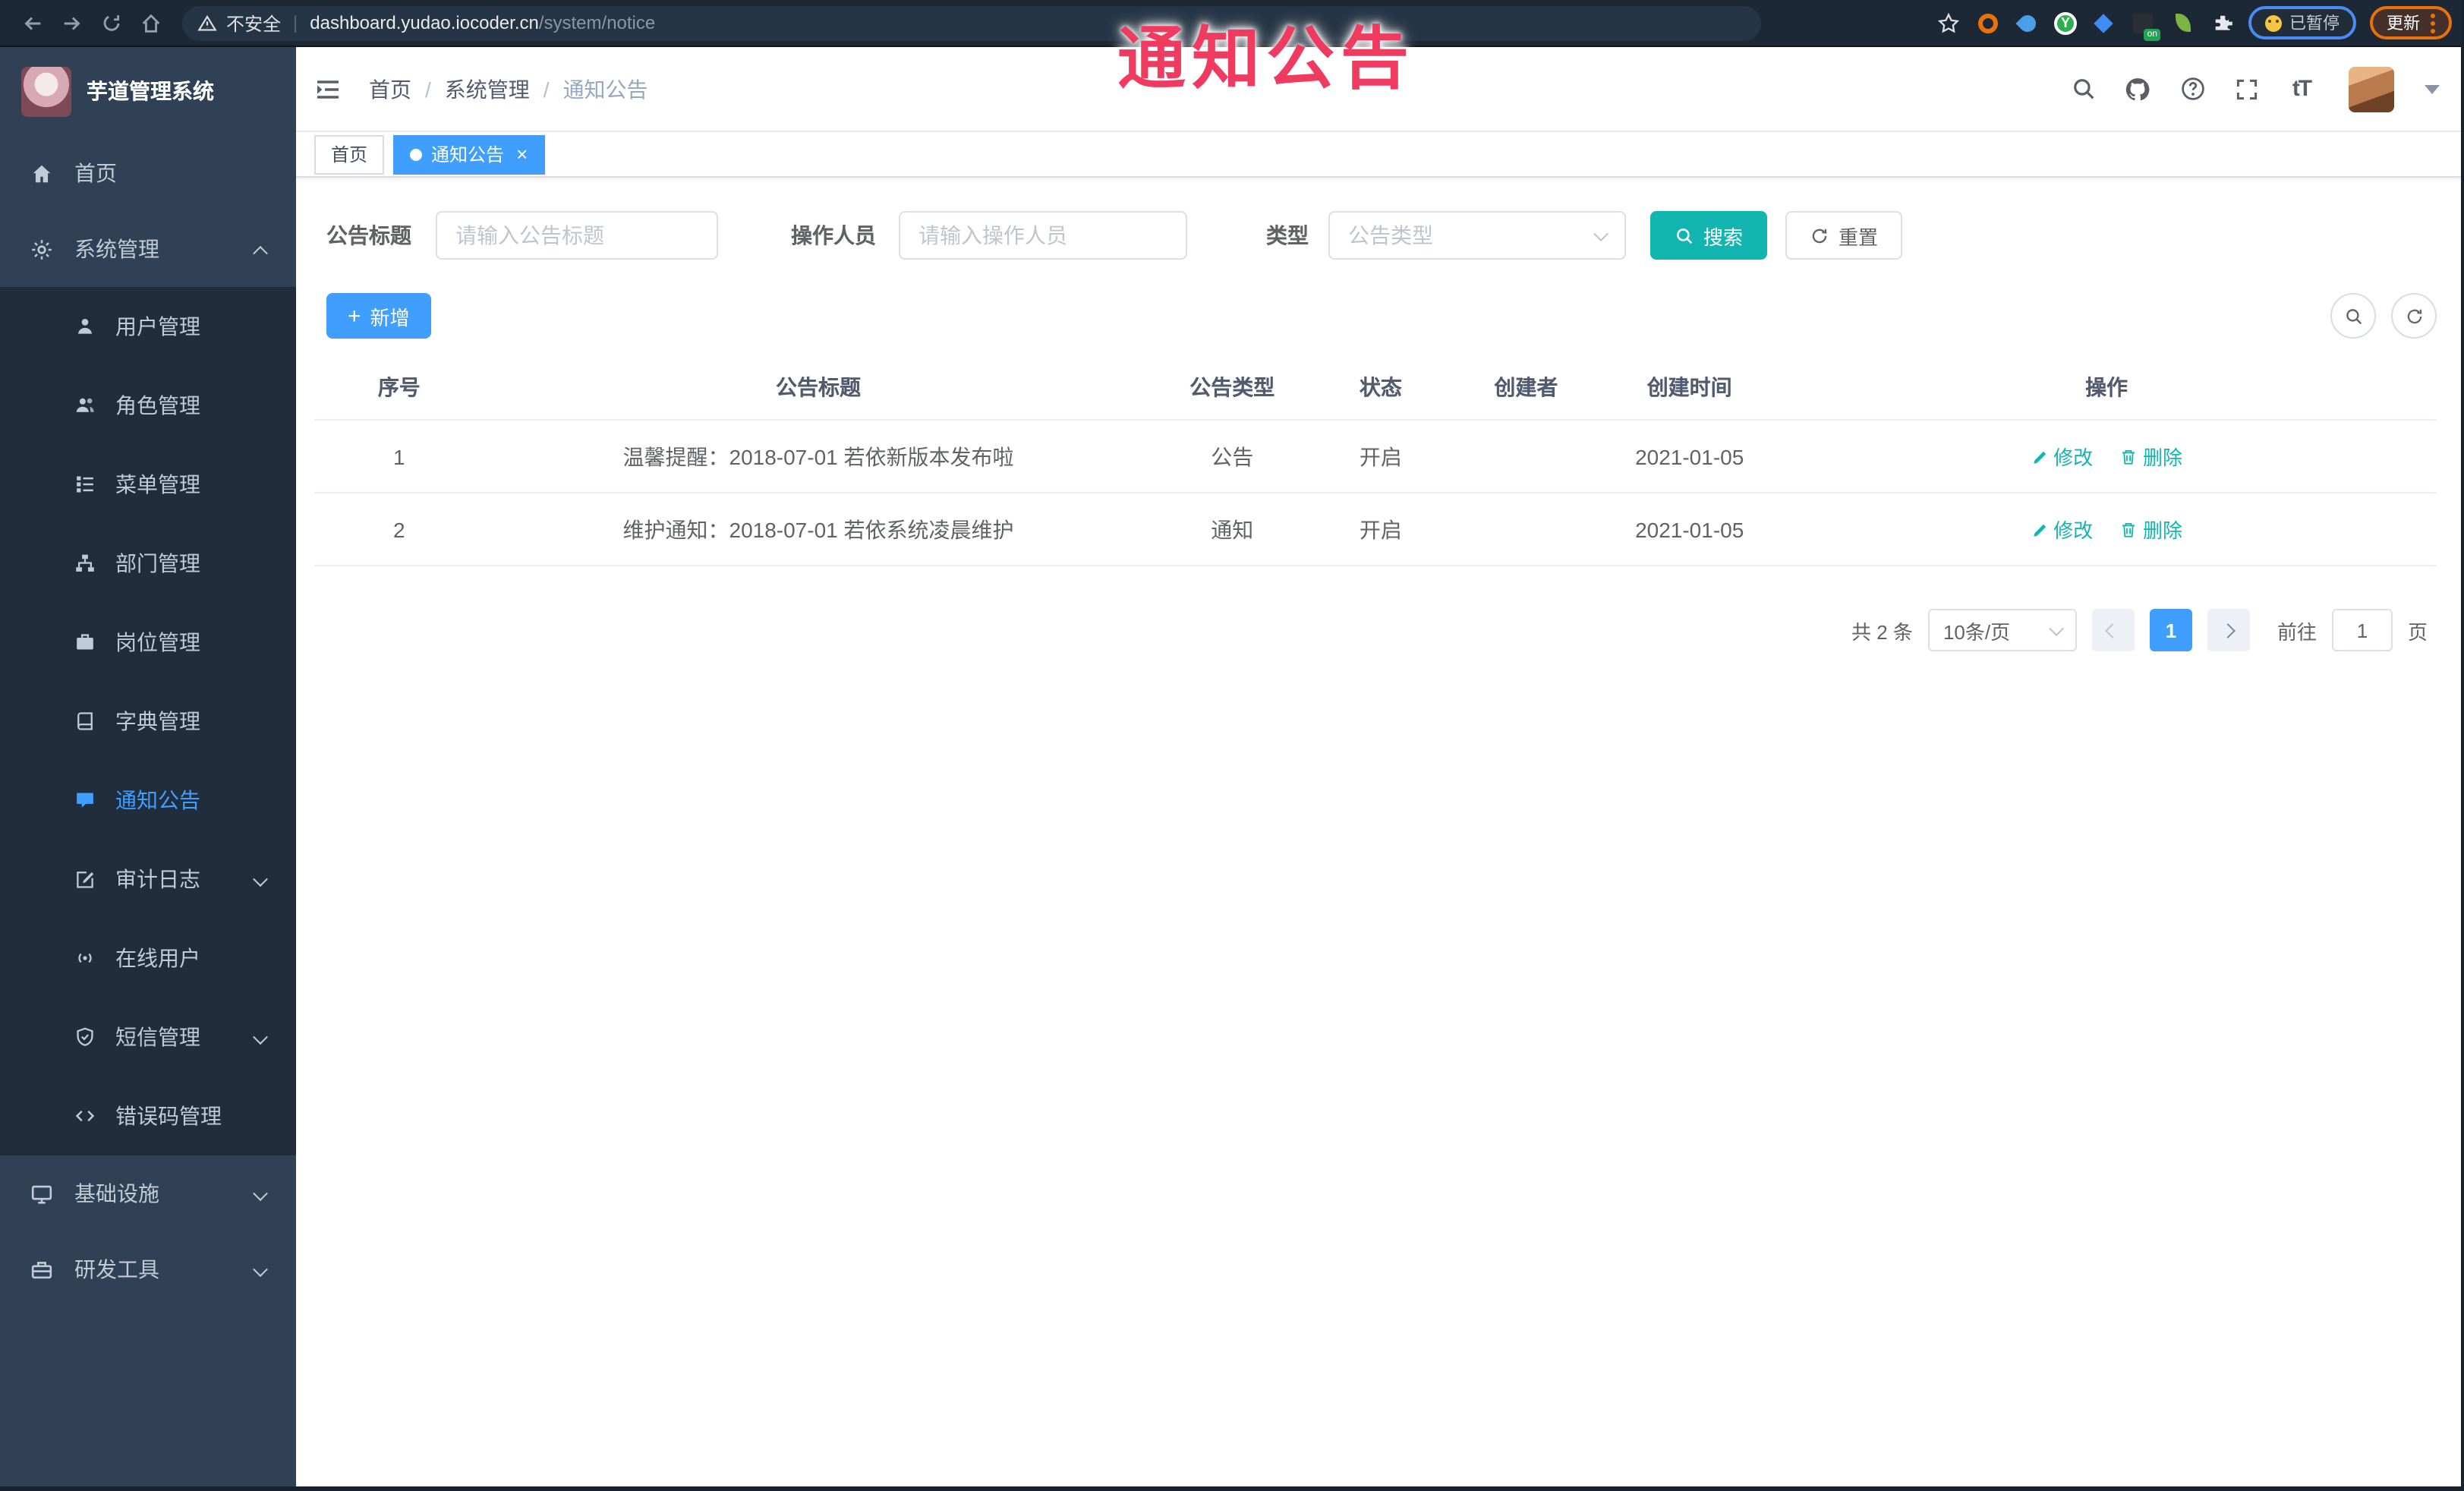 The image size is (2464, 1491). What do you see at coordinates (2145, 25) in the screenshot?
I see `extension-on-icon: on` at bounding box center [2145, 25].